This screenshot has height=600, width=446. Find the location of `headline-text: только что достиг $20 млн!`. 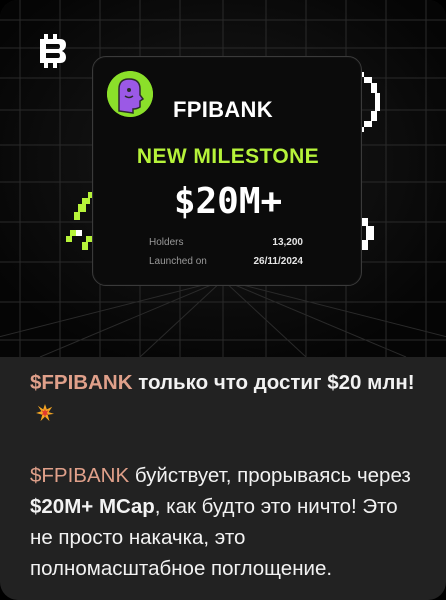

headline-text: только что достиг $20 млн! is located at coordinates (273, 382).